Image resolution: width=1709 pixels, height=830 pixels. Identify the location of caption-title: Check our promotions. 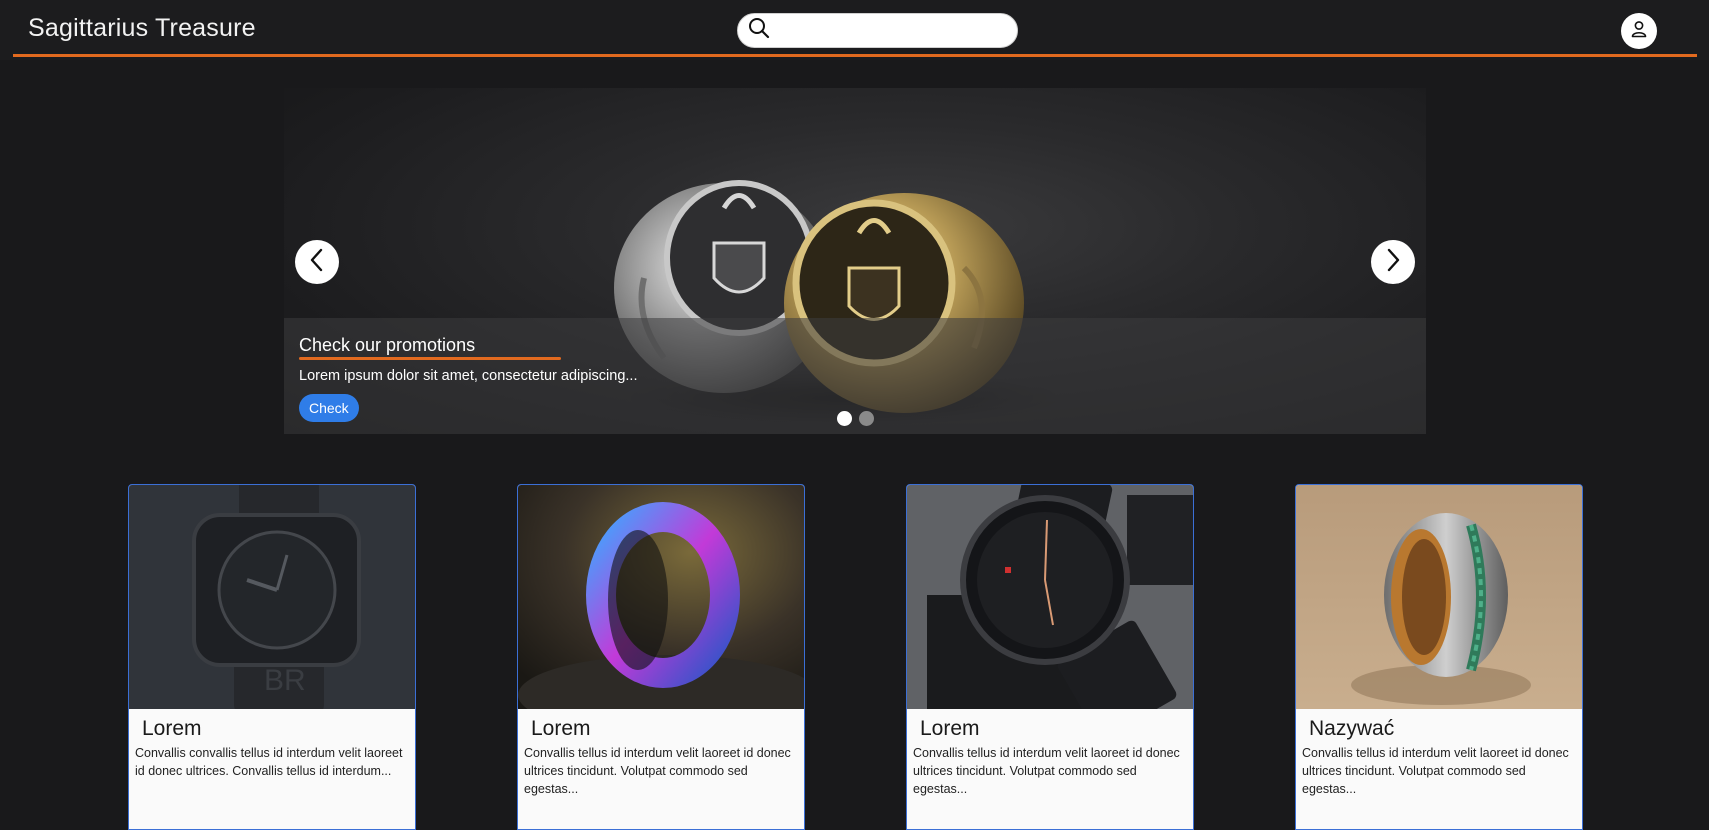
(387, 345).